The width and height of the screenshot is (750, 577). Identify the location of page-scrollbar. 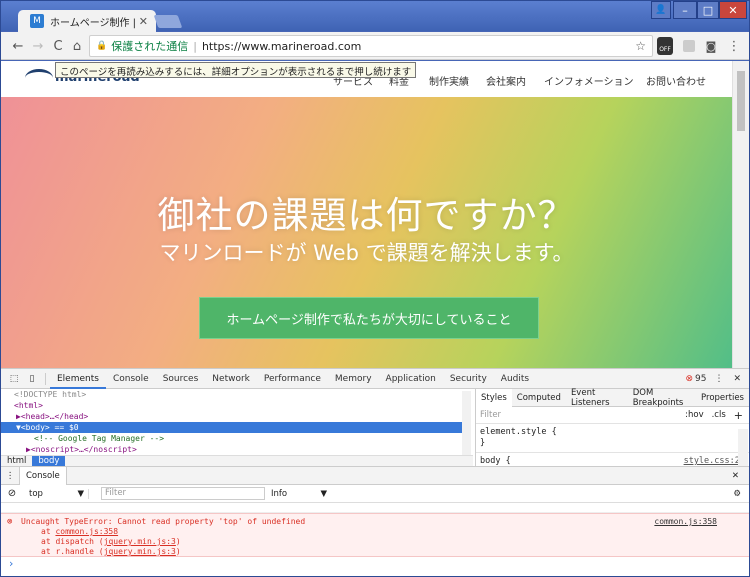
(740, 214).